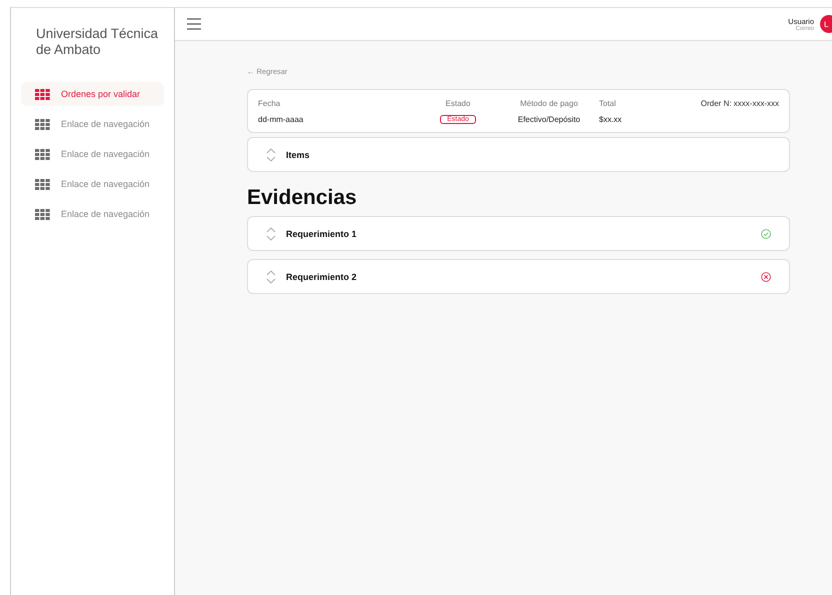  What do you see at coordinates (766, 277) in the screenshot?
I see `x-circle-icon` at bounding box center [766, 277].